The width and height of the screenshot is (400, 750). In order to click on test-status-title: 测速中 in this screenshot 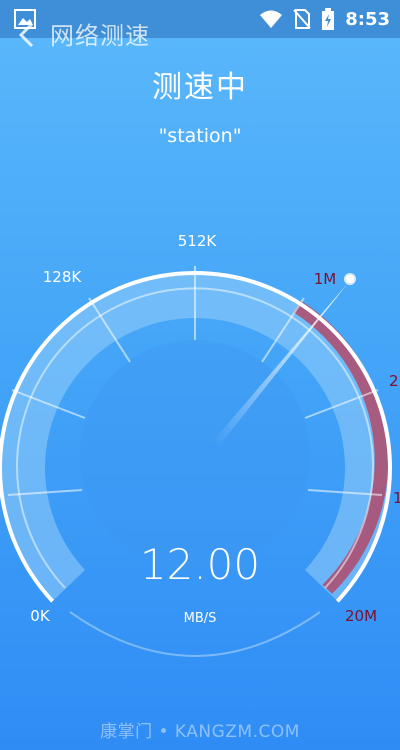, I will do `click(200, 87)`.